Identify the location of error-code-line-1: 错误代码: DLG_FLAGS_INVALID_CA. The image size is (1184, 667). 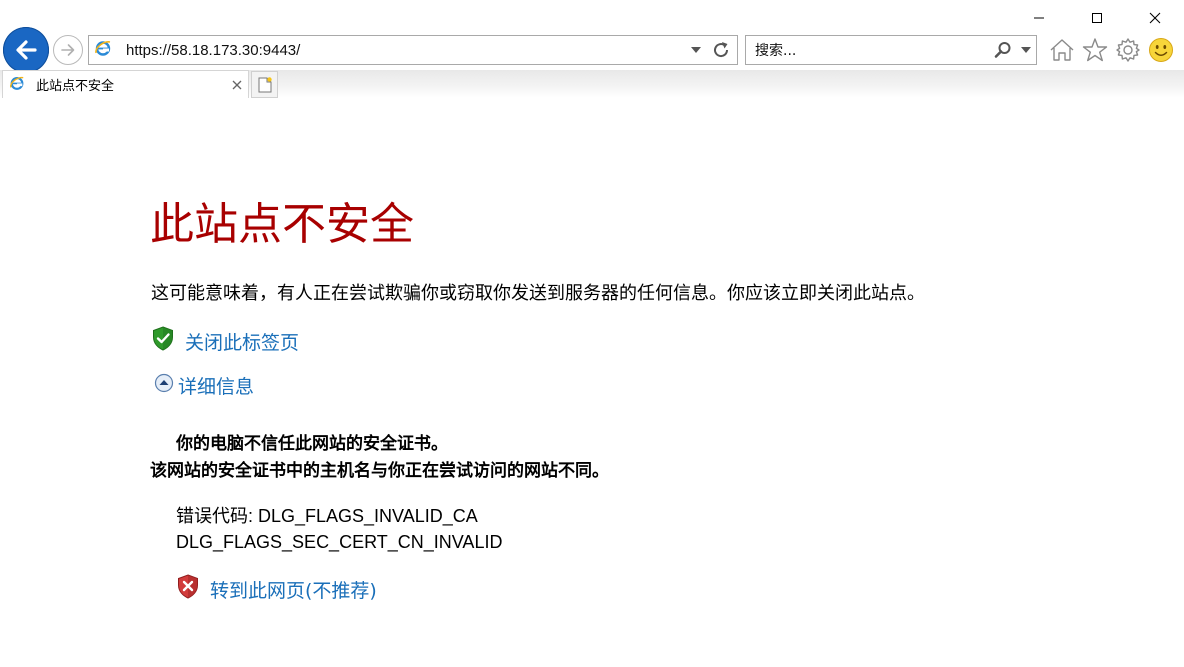
(327, 516).